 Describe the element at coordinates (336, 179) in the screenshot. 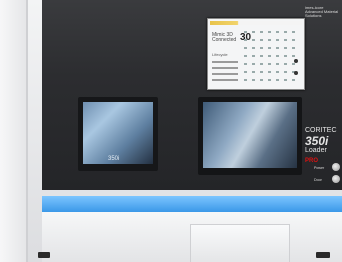

I see `door-button` at that location.